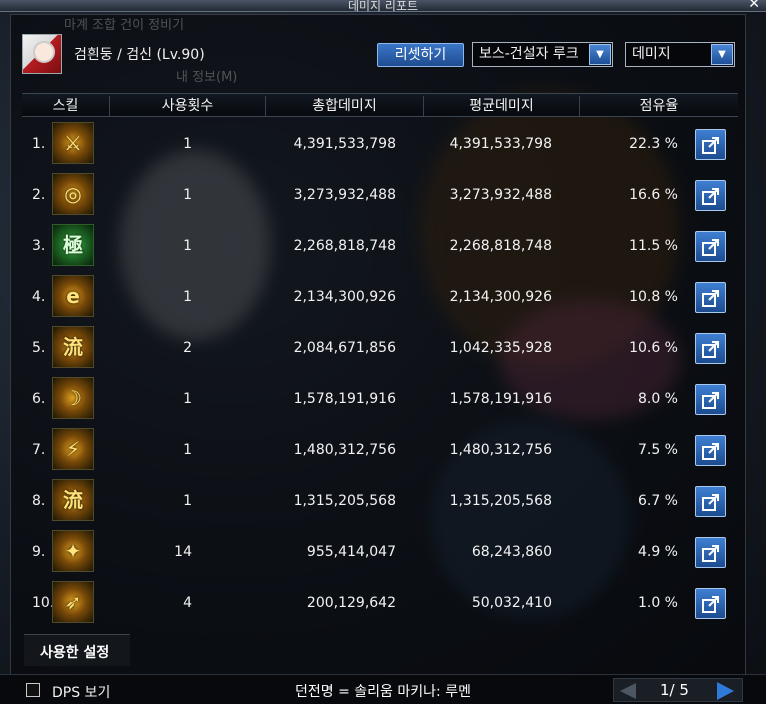 The height and width of the screenshot is (704, 766). I want to click on page-indicator: 1/ 5, so click(674, 690).